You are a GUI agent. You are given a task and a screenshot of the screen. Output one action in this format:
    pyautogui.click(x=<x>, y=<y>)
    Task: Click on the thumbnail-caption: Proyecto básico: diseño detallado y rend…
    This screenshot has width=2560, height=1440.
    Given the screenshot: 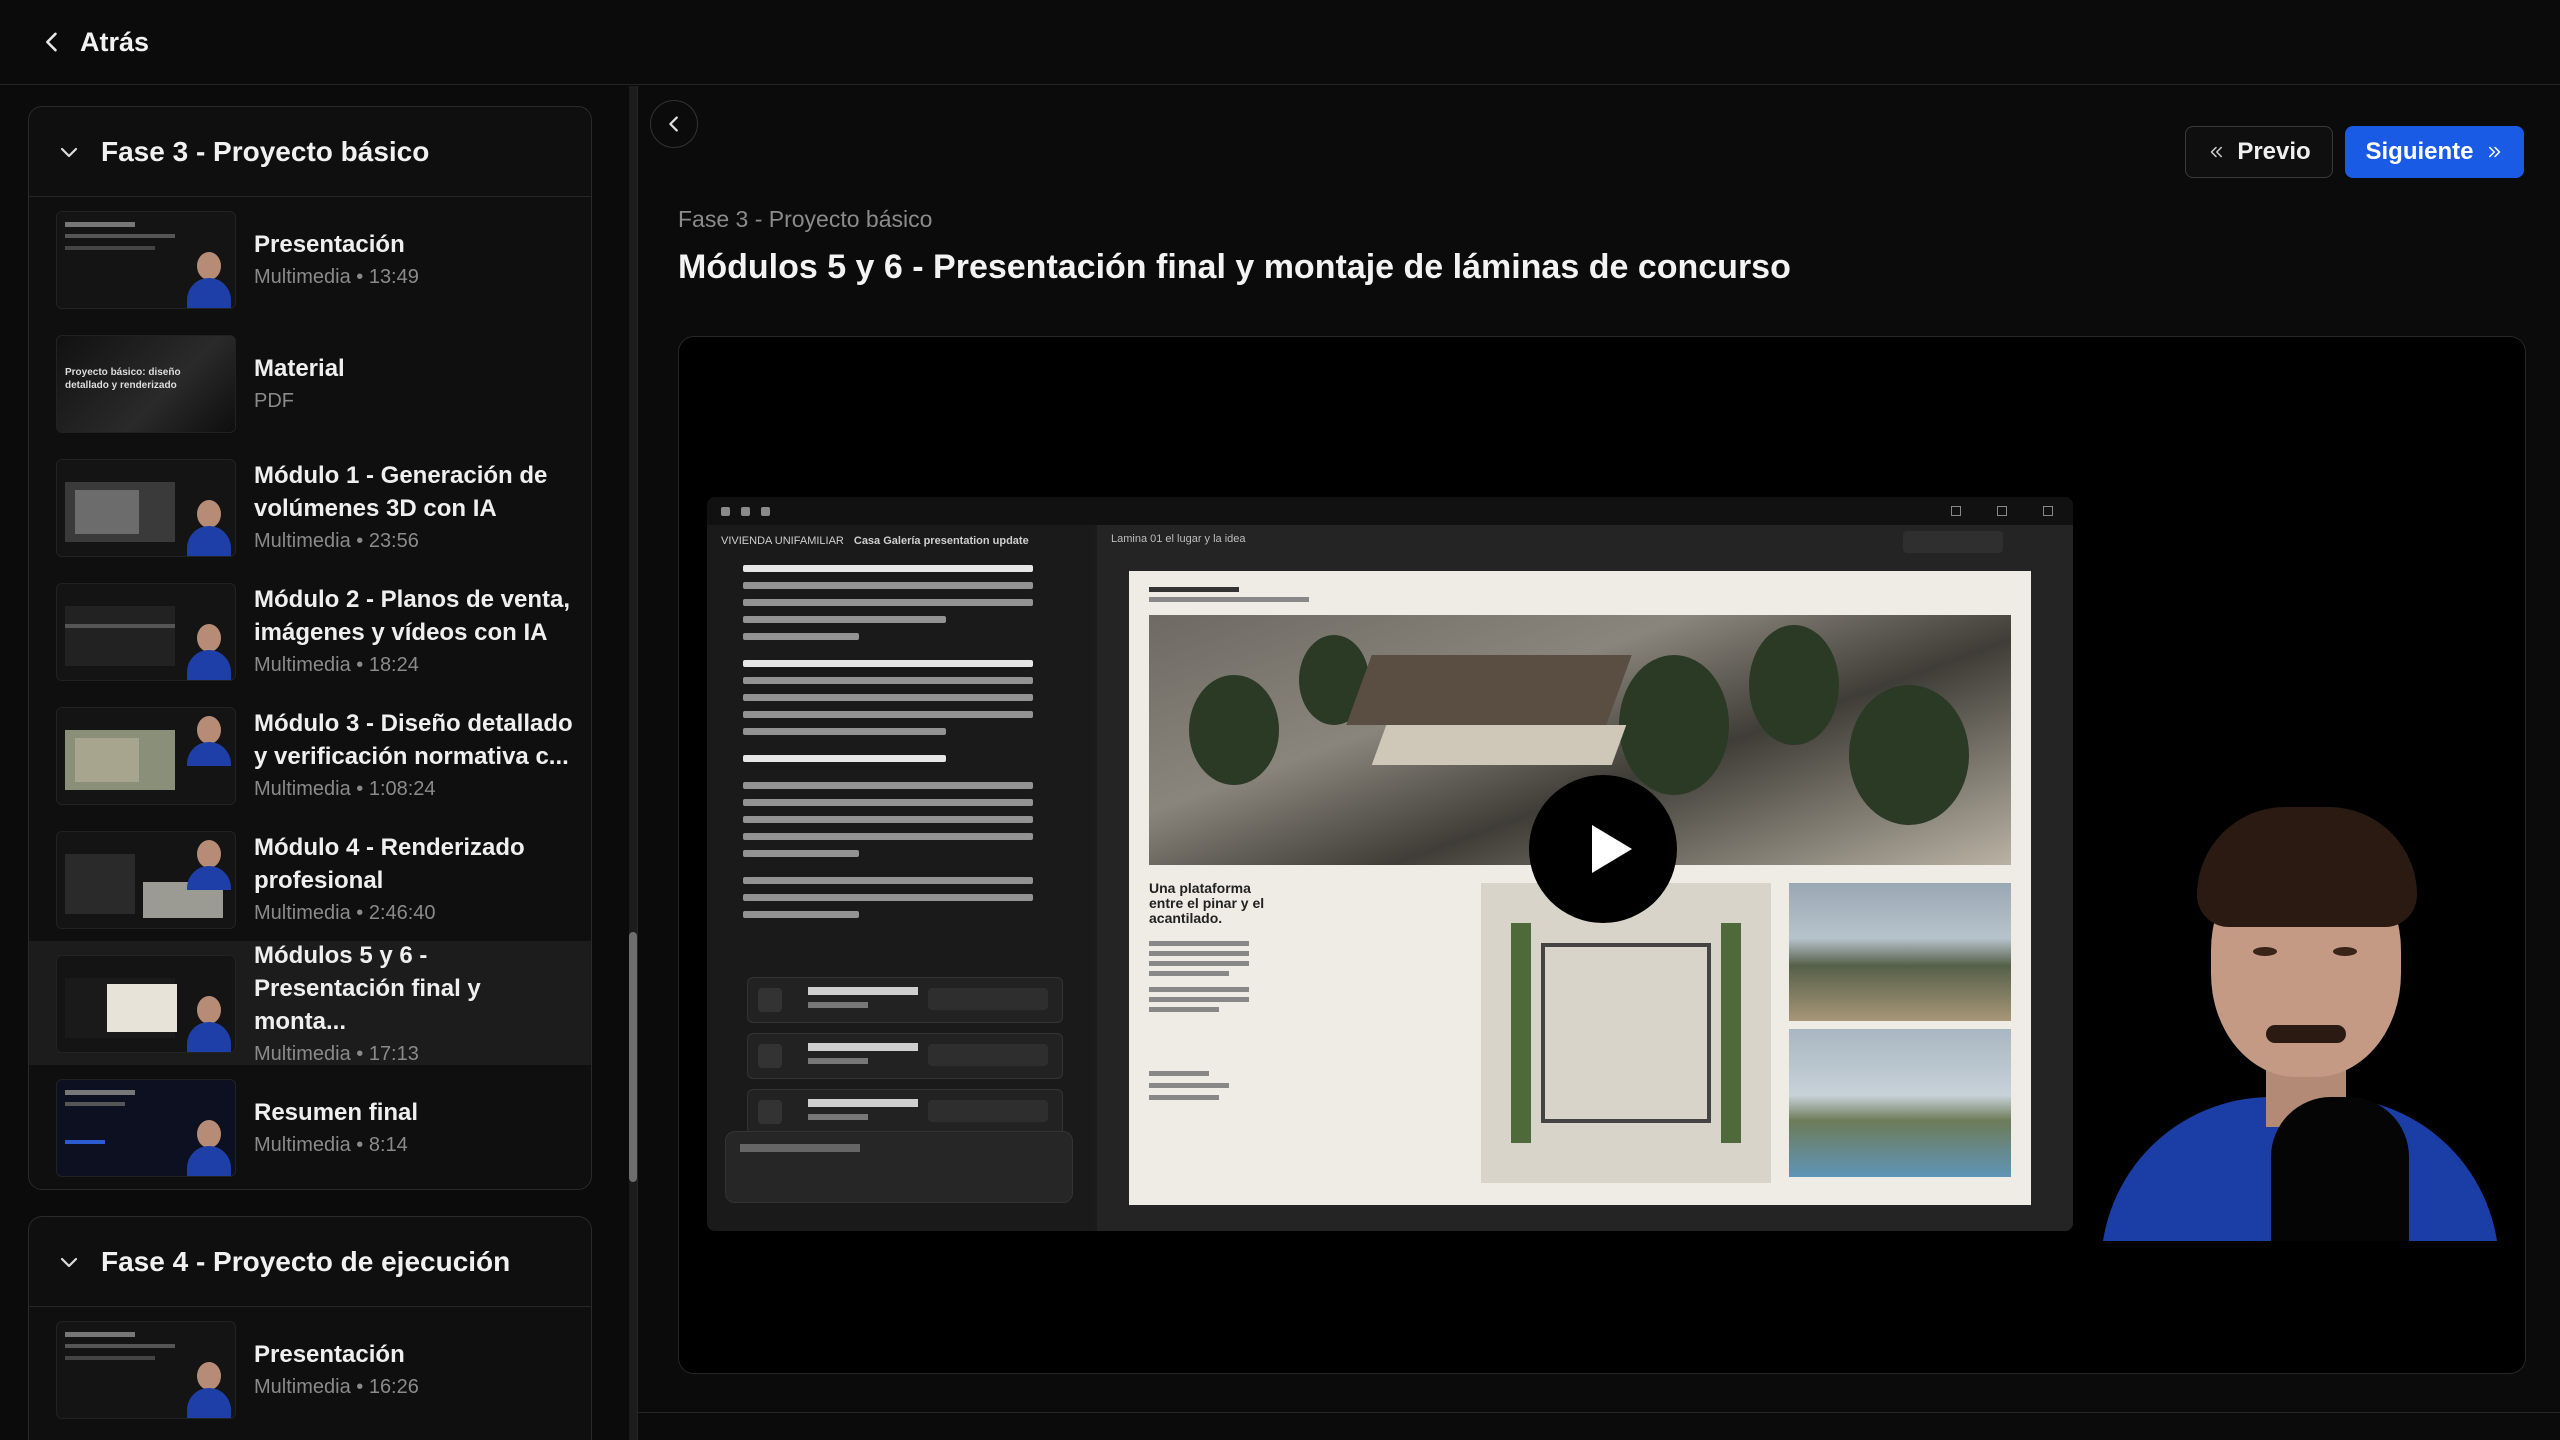 What is the action you would take?
    pyautogui.click(x=123, y=379)
    